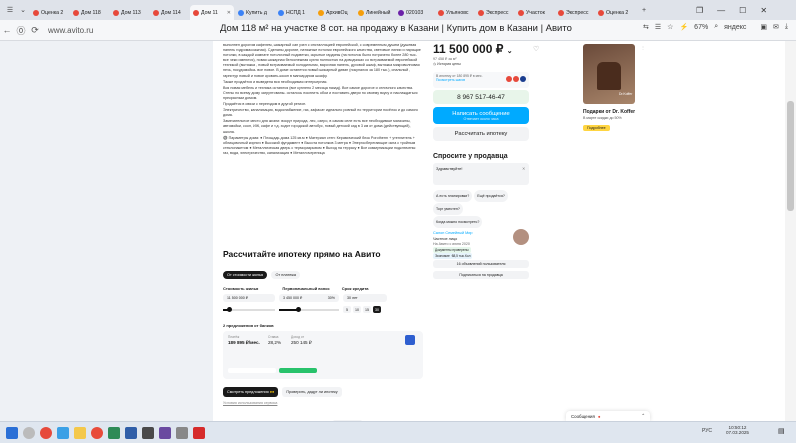 This screenshot has width=796, height=443. Describe the element at coordinates (23, 10) in the screenshot. I see `tab-search-icon: ⌄` at that location.